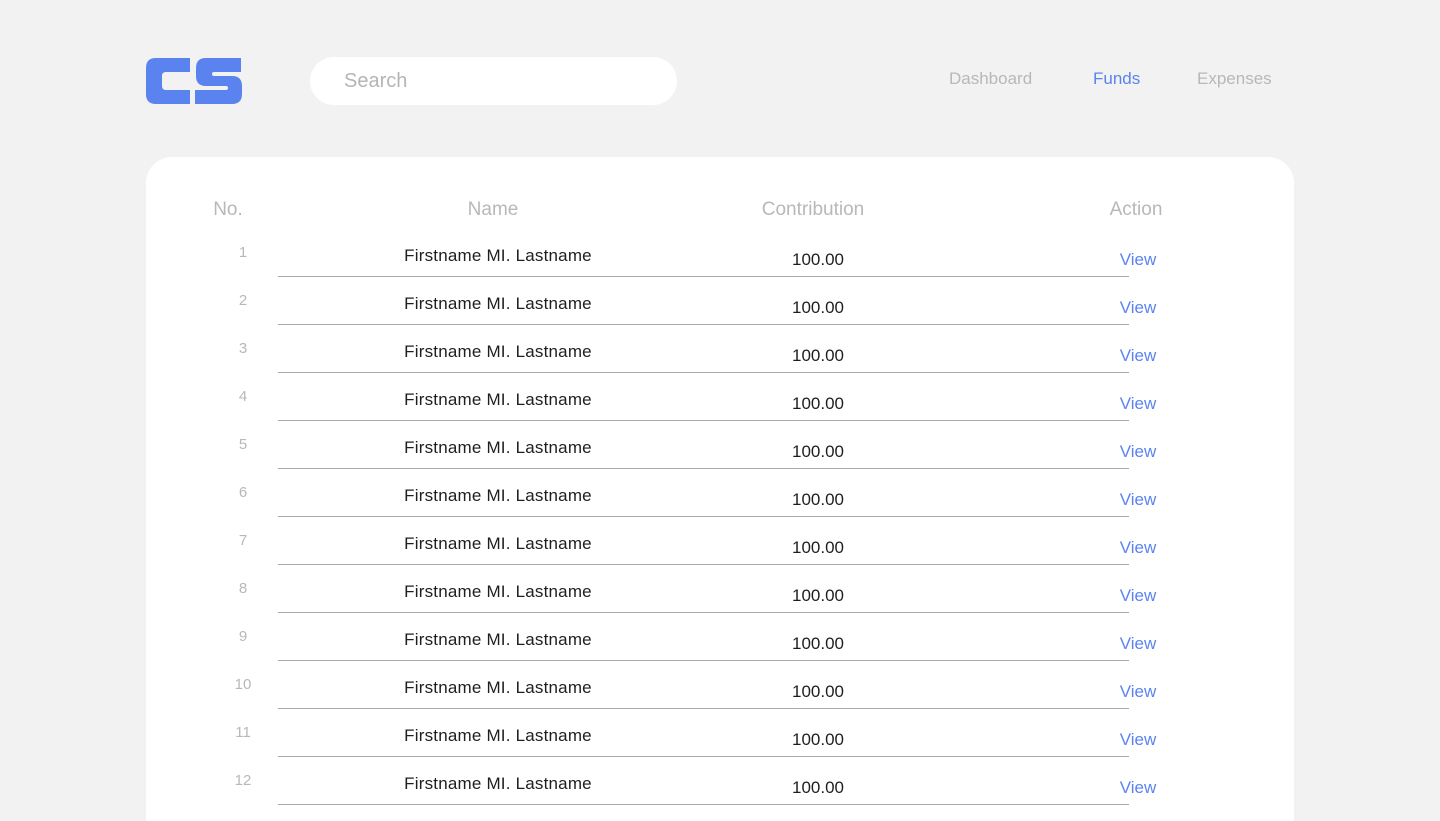 The width and height of the screenshot is (1440, 821). What do you see at coordinates (720, 652) in the screenshot?
I see `table-row: 9 Firstname MI. Lastname 100.00 View` at bounding box center [720, 652].